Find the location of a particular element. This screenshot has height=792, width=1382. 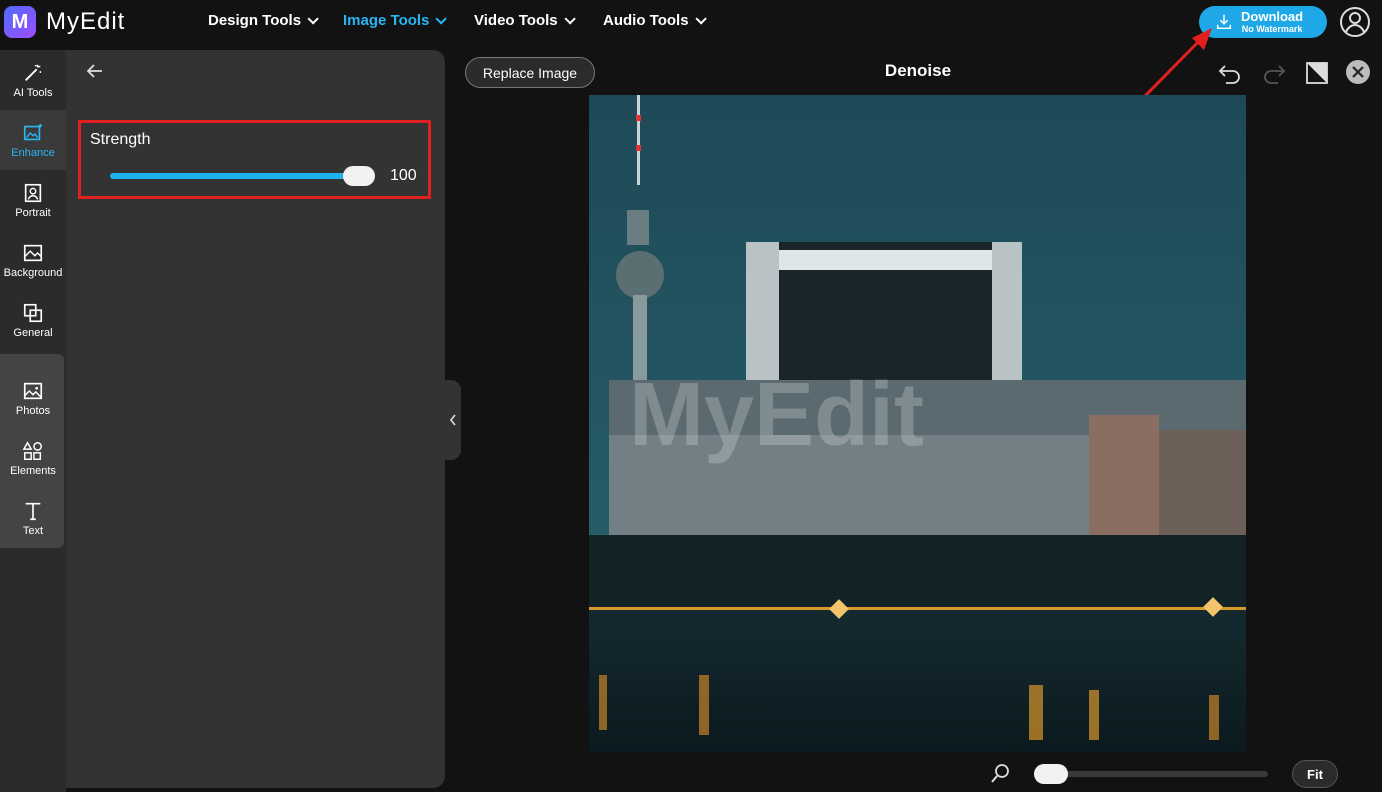

rail-label: Elements is located at coordinates (33, 470).